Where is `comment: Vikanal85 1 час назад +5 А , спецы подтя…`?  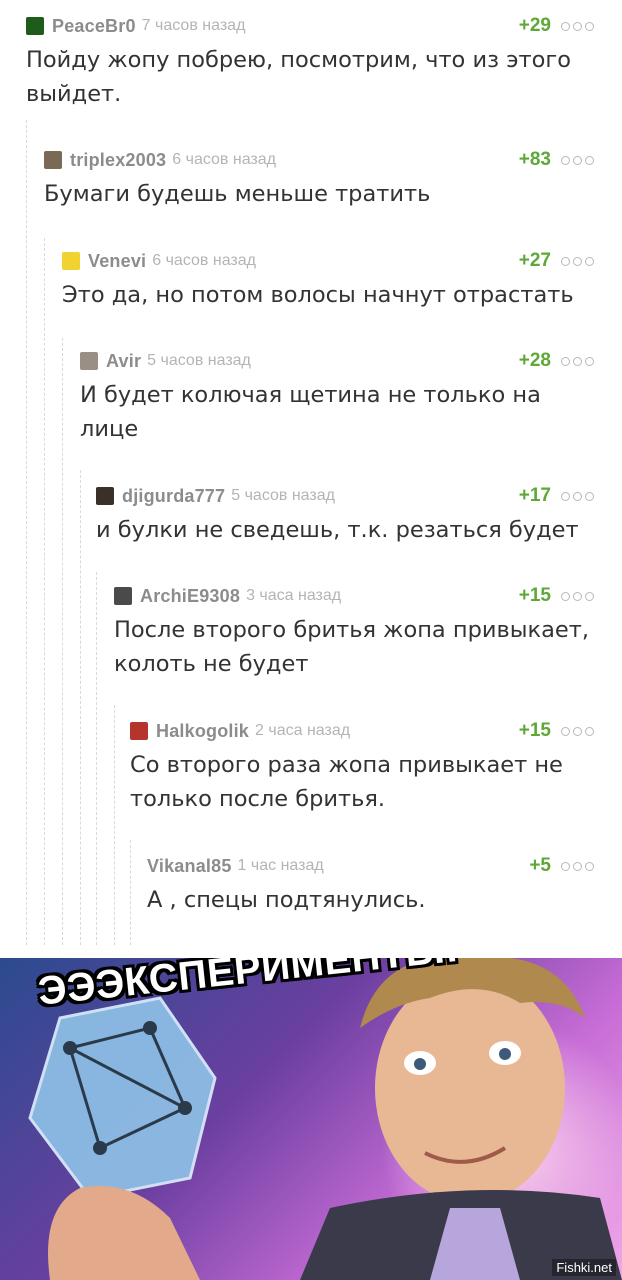 comment: Vikanal85 1 час назад +5 А , спецы подтя… is located at coordinates (370, 885).